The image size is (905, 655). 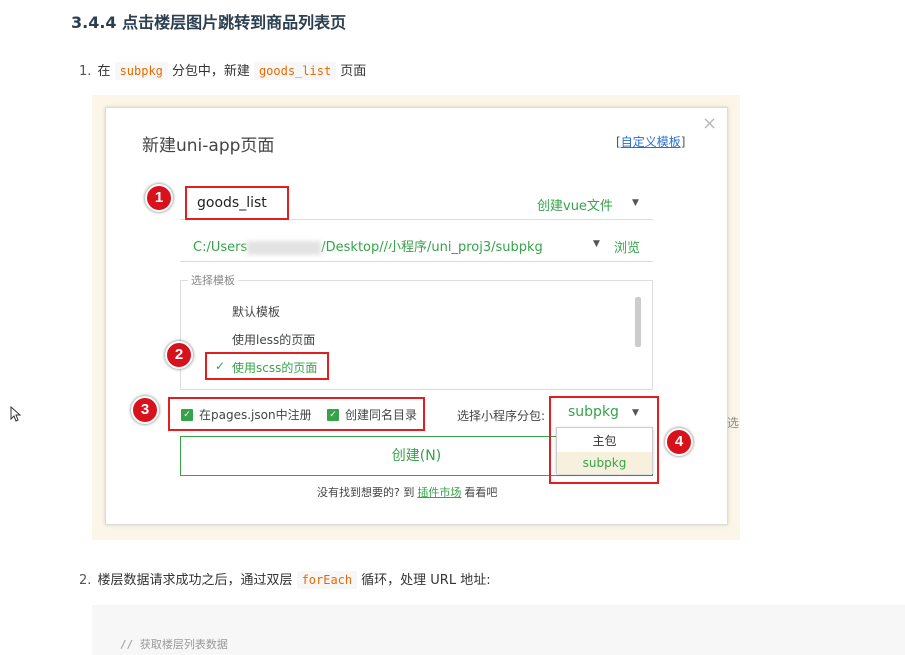 What do you see at coordinates (210, 71) in the screenshot?
I see `step-text: 分包中，新建` at bounding box center [210, 71].